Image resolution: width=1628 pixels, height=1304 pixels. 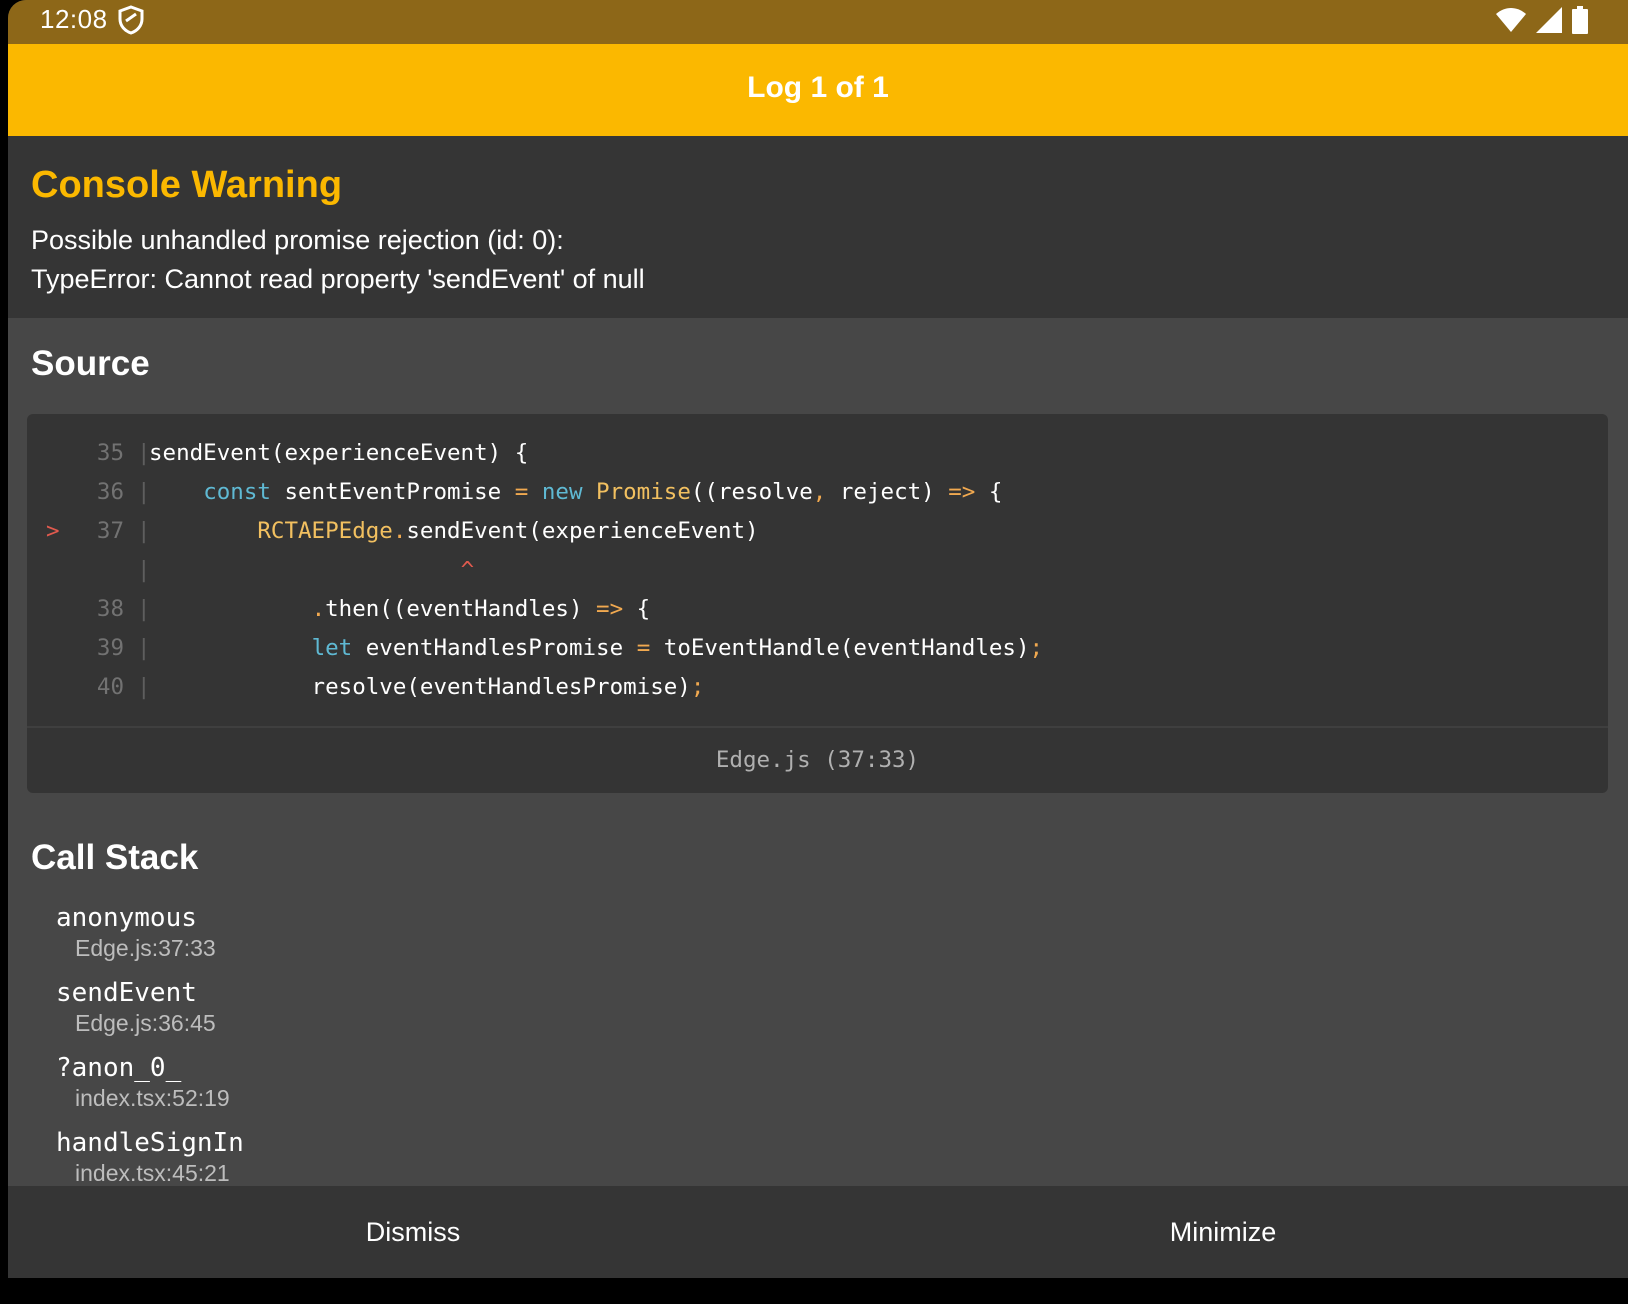 I want to click on wifi-icon, so click(x=1511, y=20).